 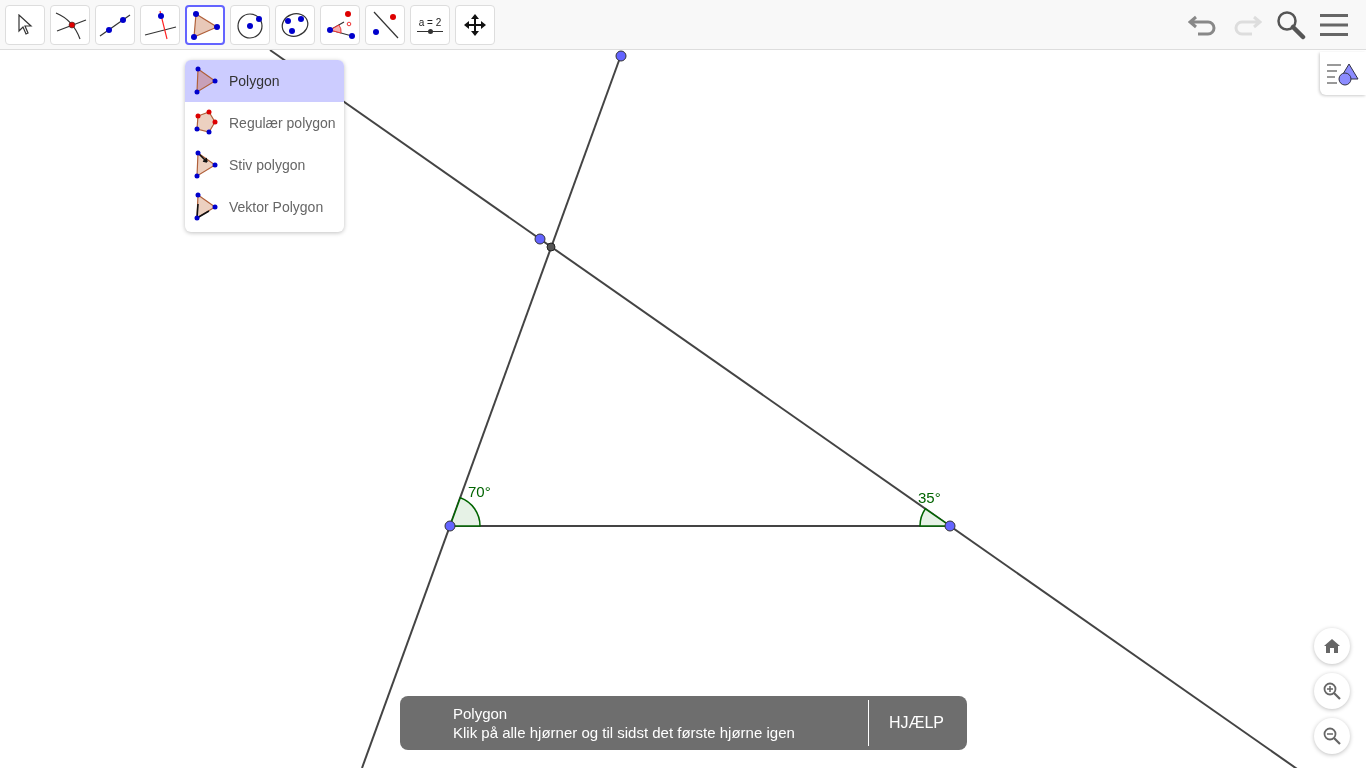 I want to click on tool-button: a = 2, so click(x=430, y=24).